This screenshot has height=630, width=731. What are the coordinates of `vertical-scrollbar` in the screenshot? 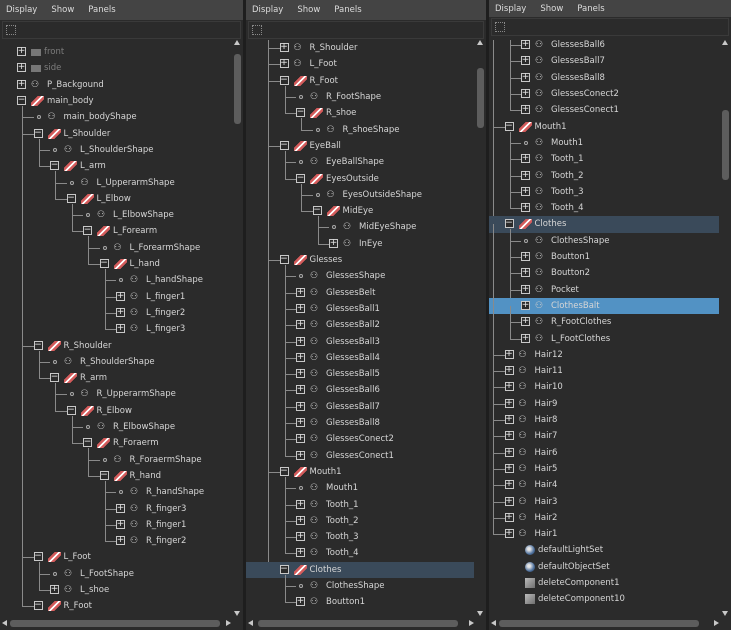 It's located at (725, 328).